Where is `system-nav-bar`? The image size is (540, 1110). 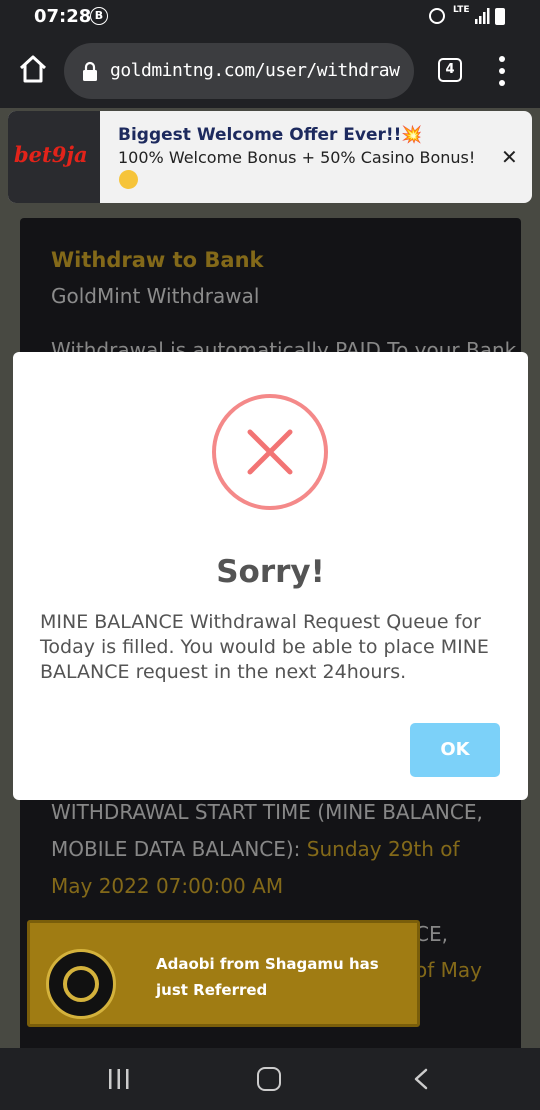 system-nav-bar is located at coordinates (270, 1079).